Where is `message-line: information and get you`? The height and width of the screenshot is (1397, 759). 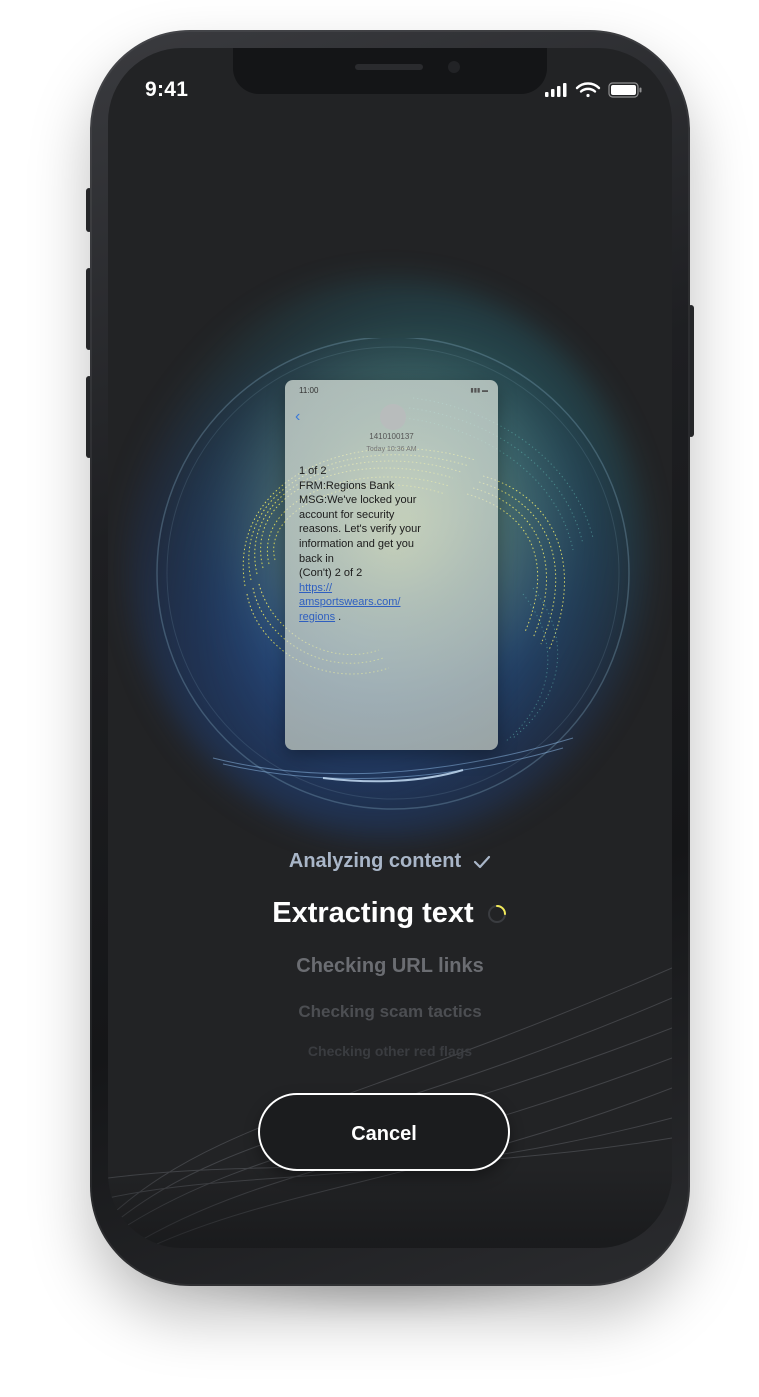
message-line: information and get you is located at coordinates (356, 543).